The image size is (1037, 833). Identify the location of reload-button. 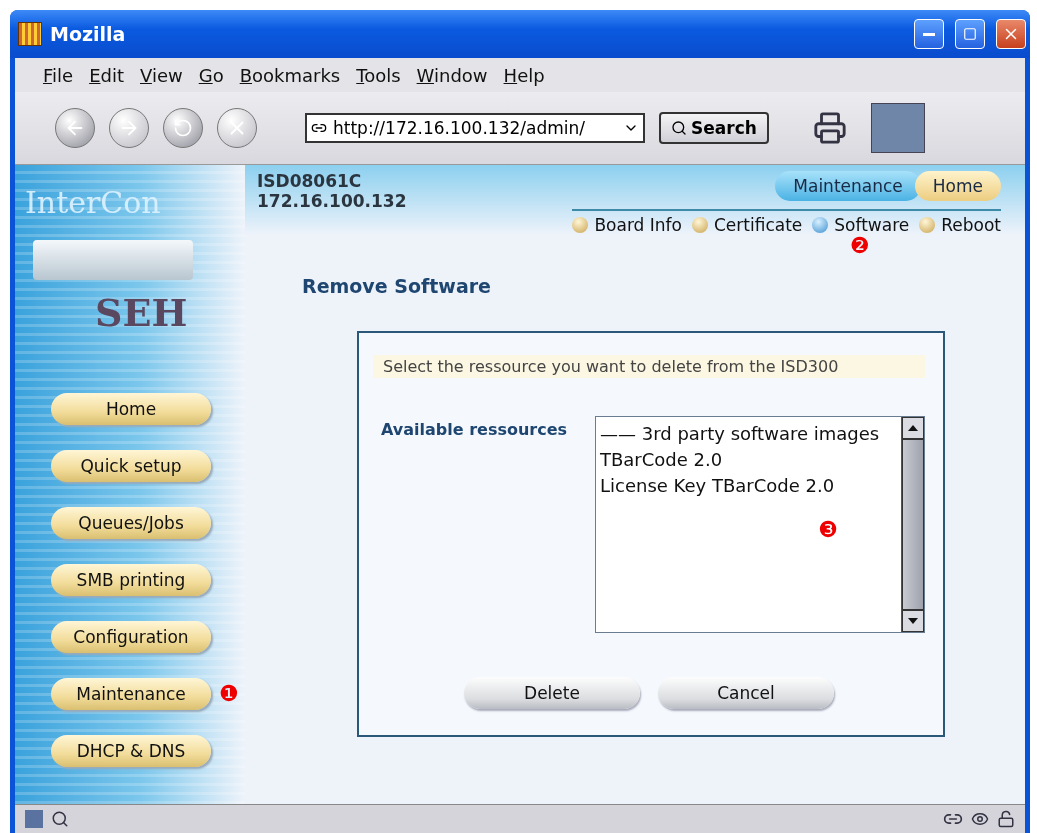
(183, 128).